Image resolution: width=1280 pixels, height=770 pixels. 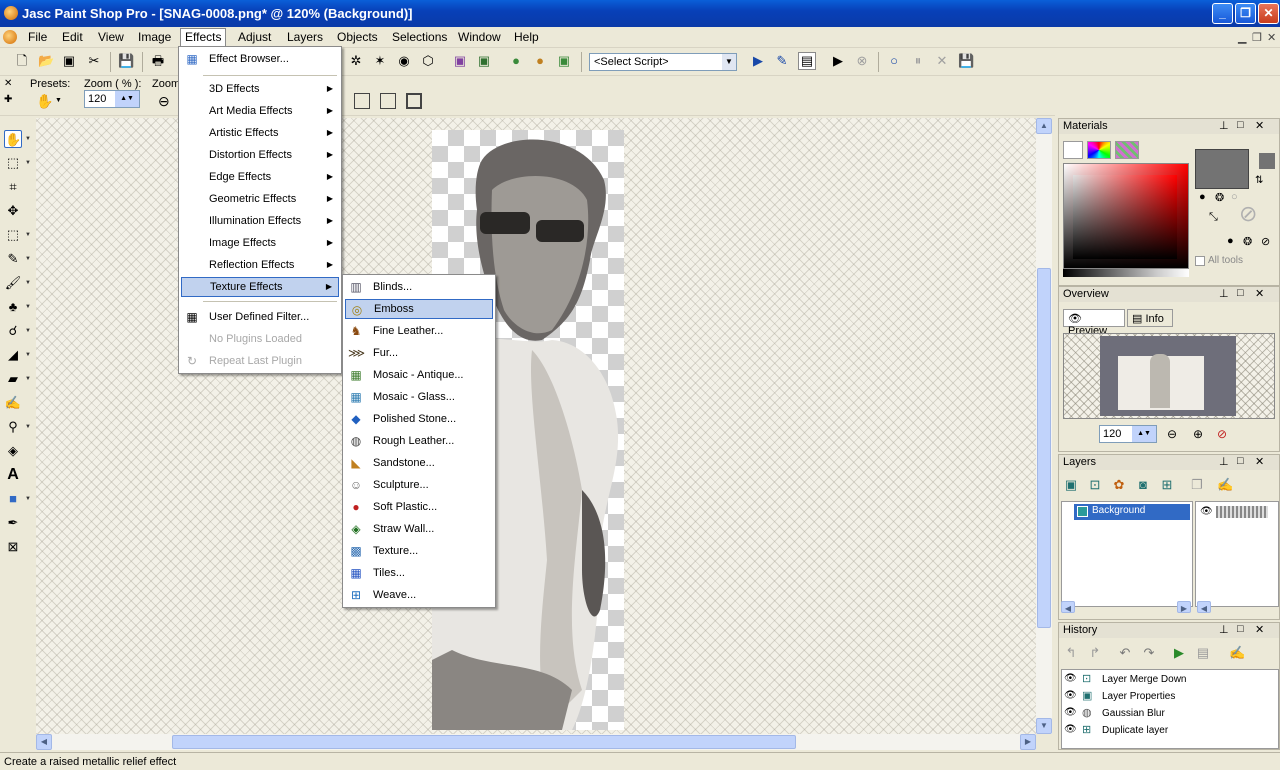 What do you see at coordinates (862, 61) in the screenshot?
I see `cancel-script-icon: ⊗` at bounding box center [862, 61].